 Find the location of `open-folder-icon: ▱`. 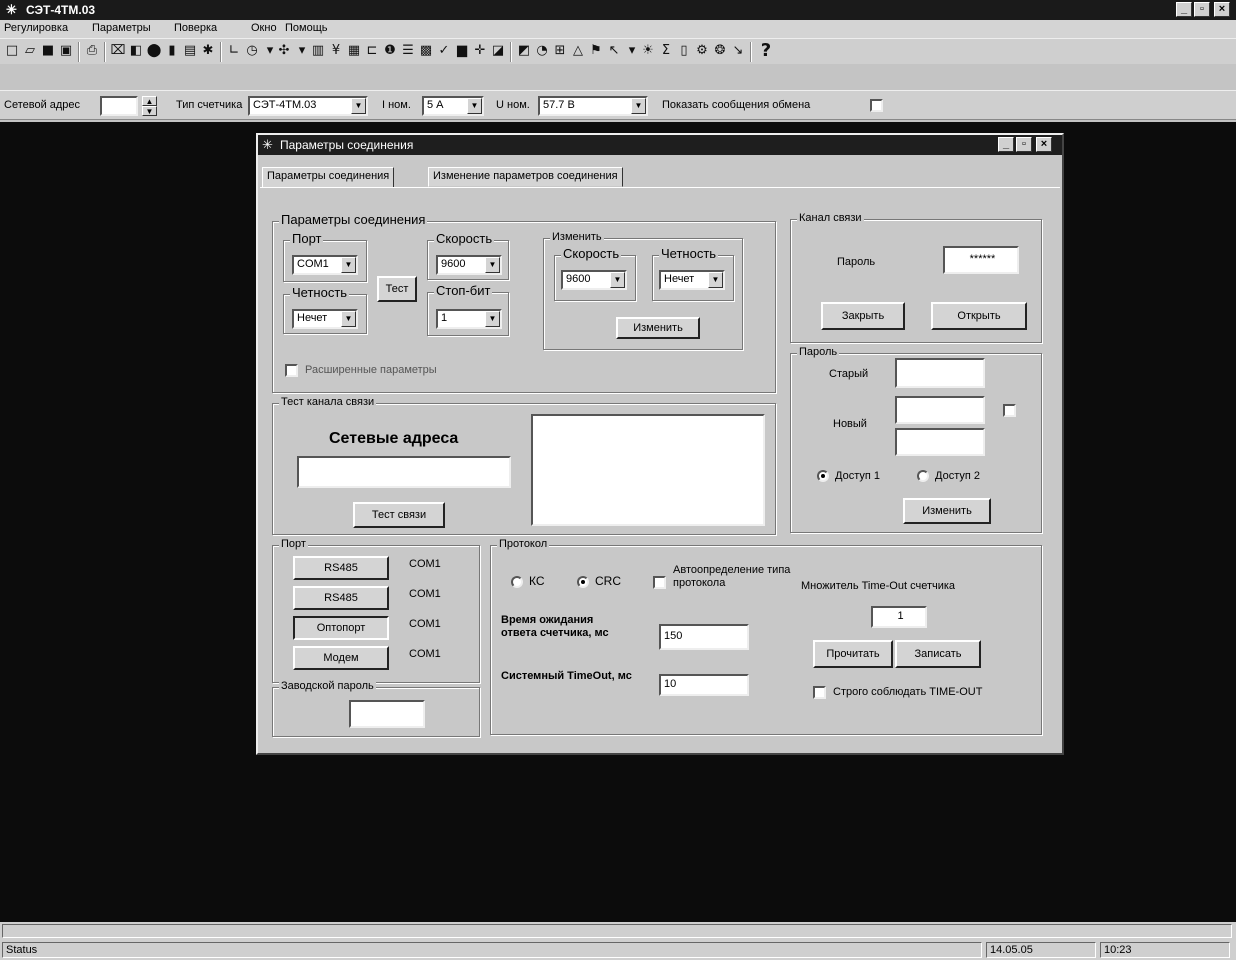

open-folder-icon: ▱ is located at coordinates (30, 51).